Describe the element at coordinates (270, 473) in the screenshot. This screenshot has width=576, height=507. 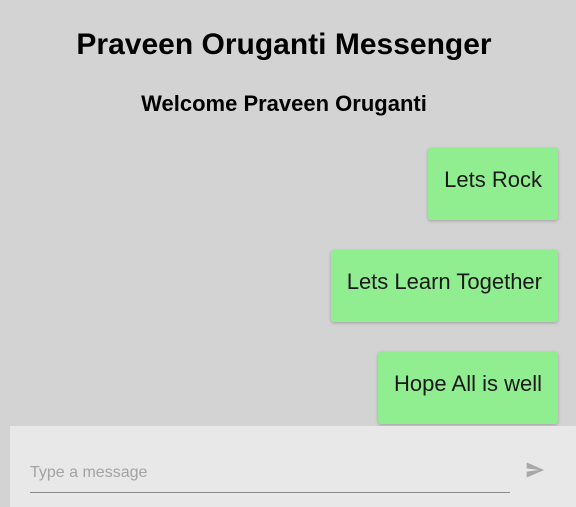
I see `message-input` at that location.